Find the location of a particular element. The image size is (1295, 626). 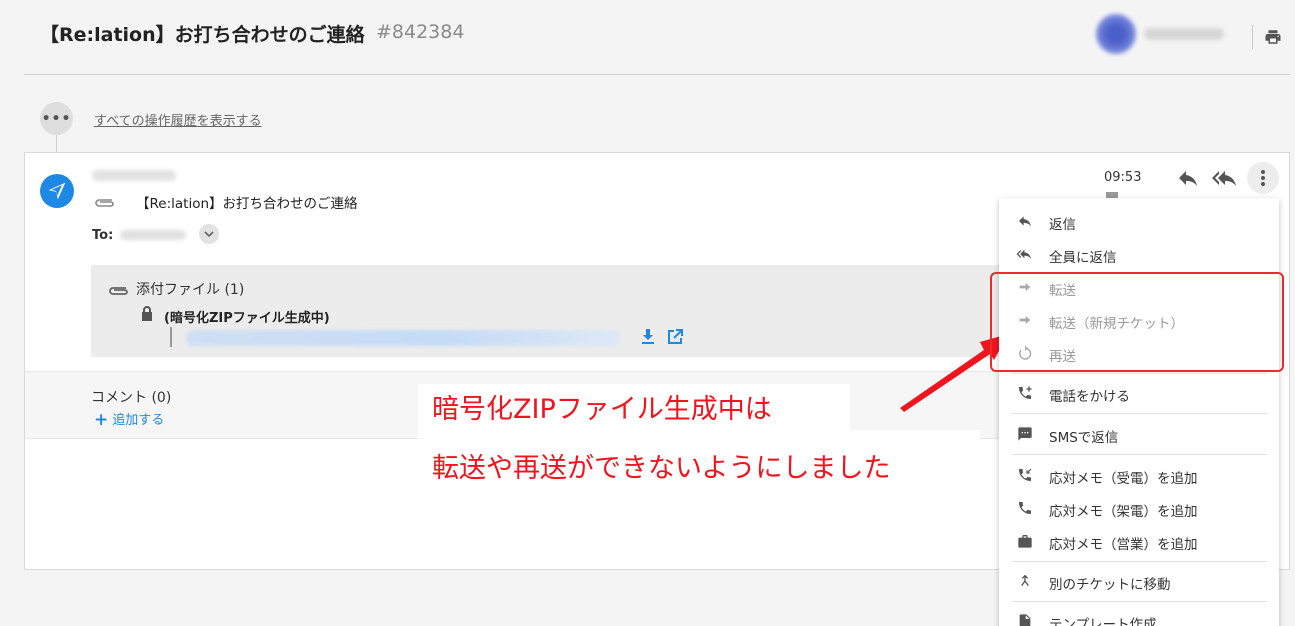

menu-item-memo-incoming: 応対メモ（受電）を追加 is located at coordinates (1139, 475).